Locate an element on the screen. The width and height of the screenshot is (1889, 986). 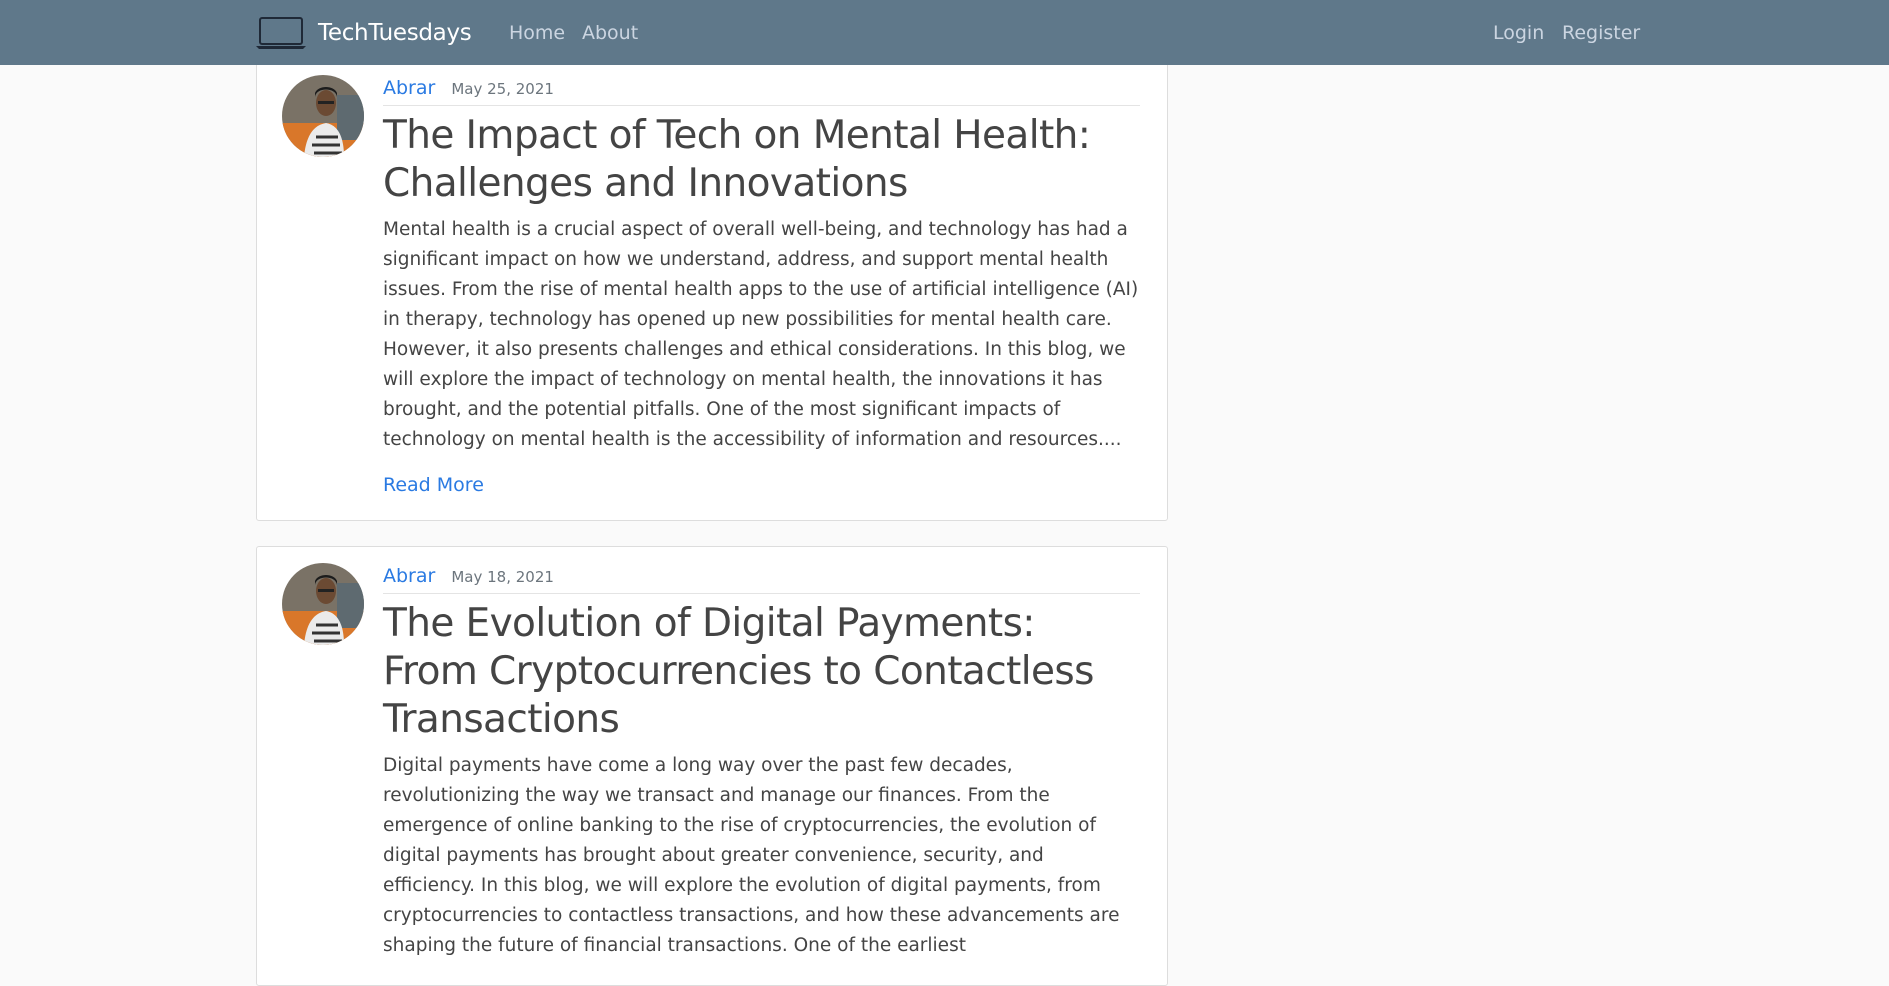
brand-link: TechTuesdays is located at coordinates (364, 32).